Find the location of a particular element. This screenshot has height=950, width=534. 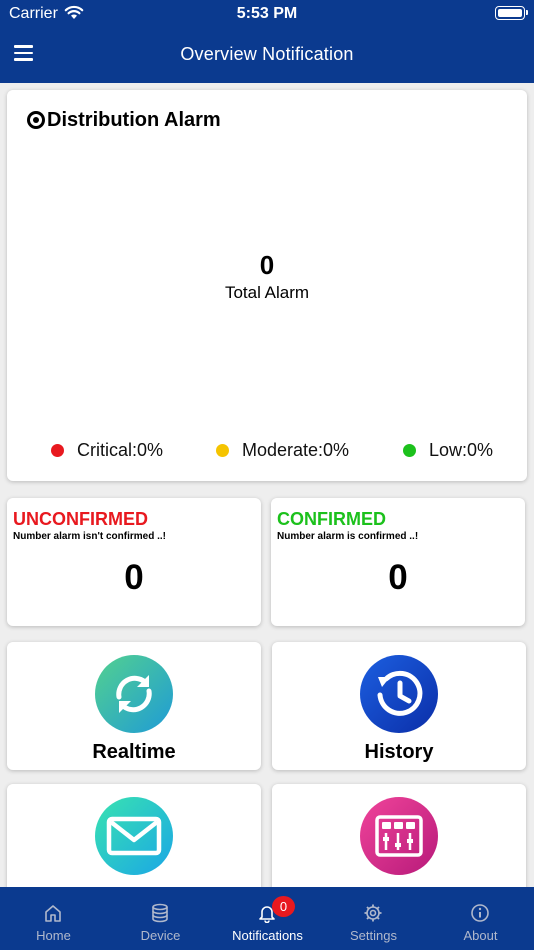

tab-bar: Home Device Notifications Settings About is located at coordinates (267, 918).